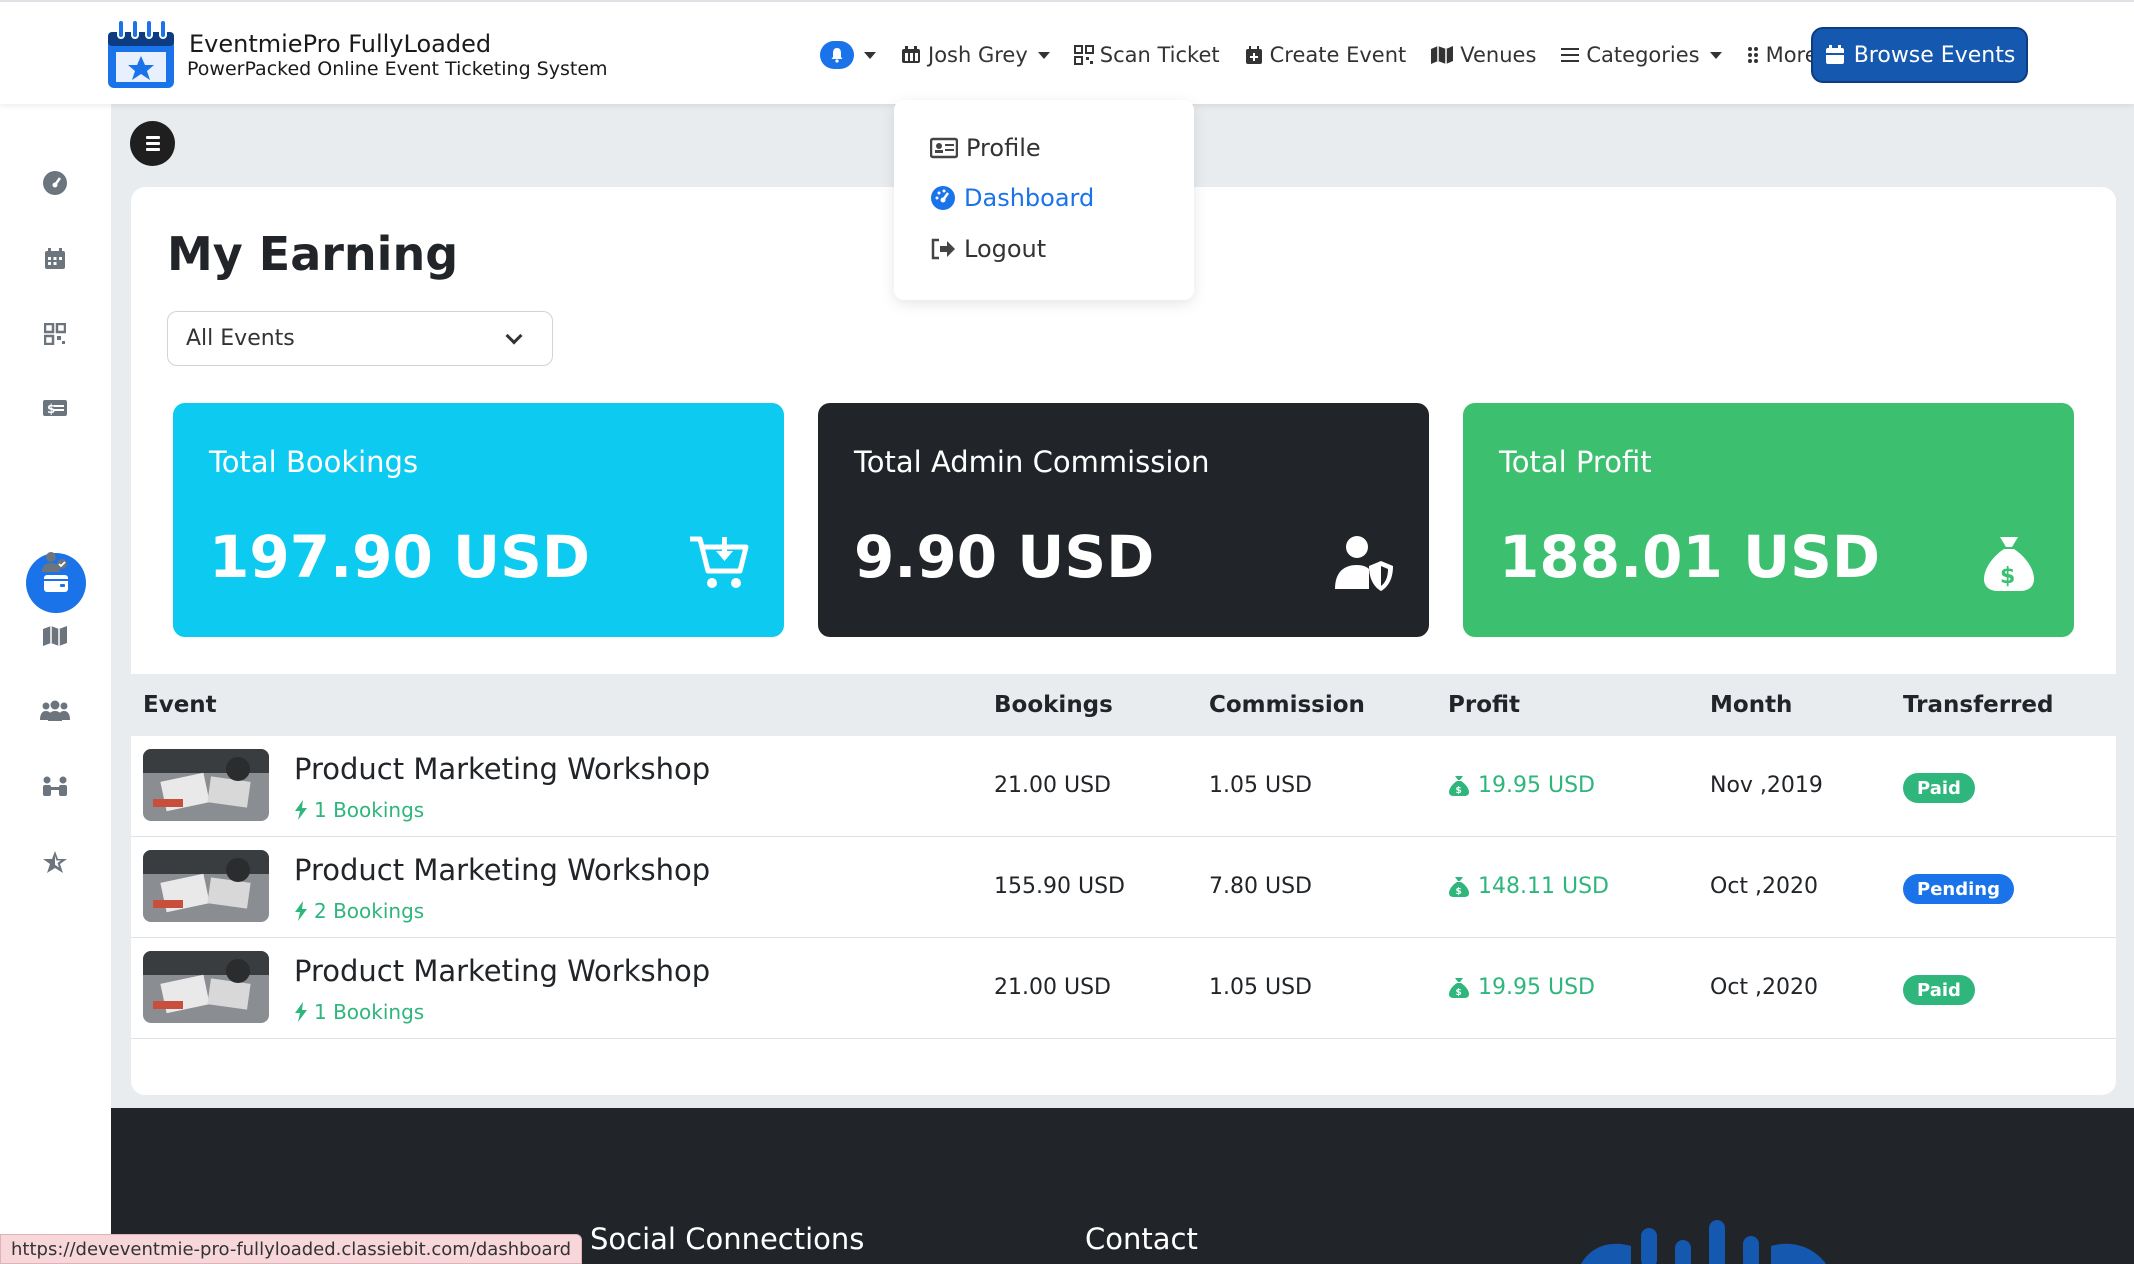 Image resolution: width=2134 pixels, height=1264 pixels. Describe the element at coordinates (1536, 987) in the screenshot. I see `profit-value: 19.95 USD` at that location.